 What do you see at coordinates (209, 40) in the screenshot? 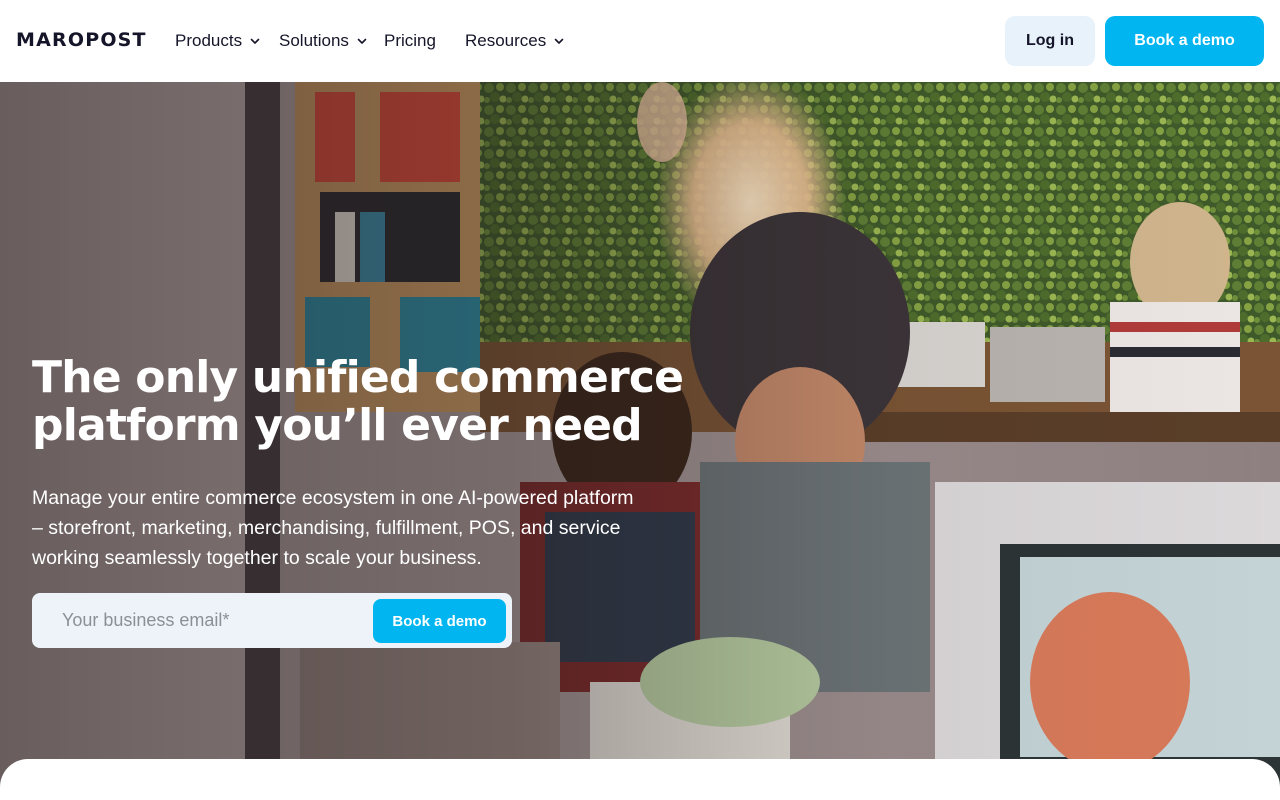
I see `nav-item-label: Products` at bounding box center [209, 40].